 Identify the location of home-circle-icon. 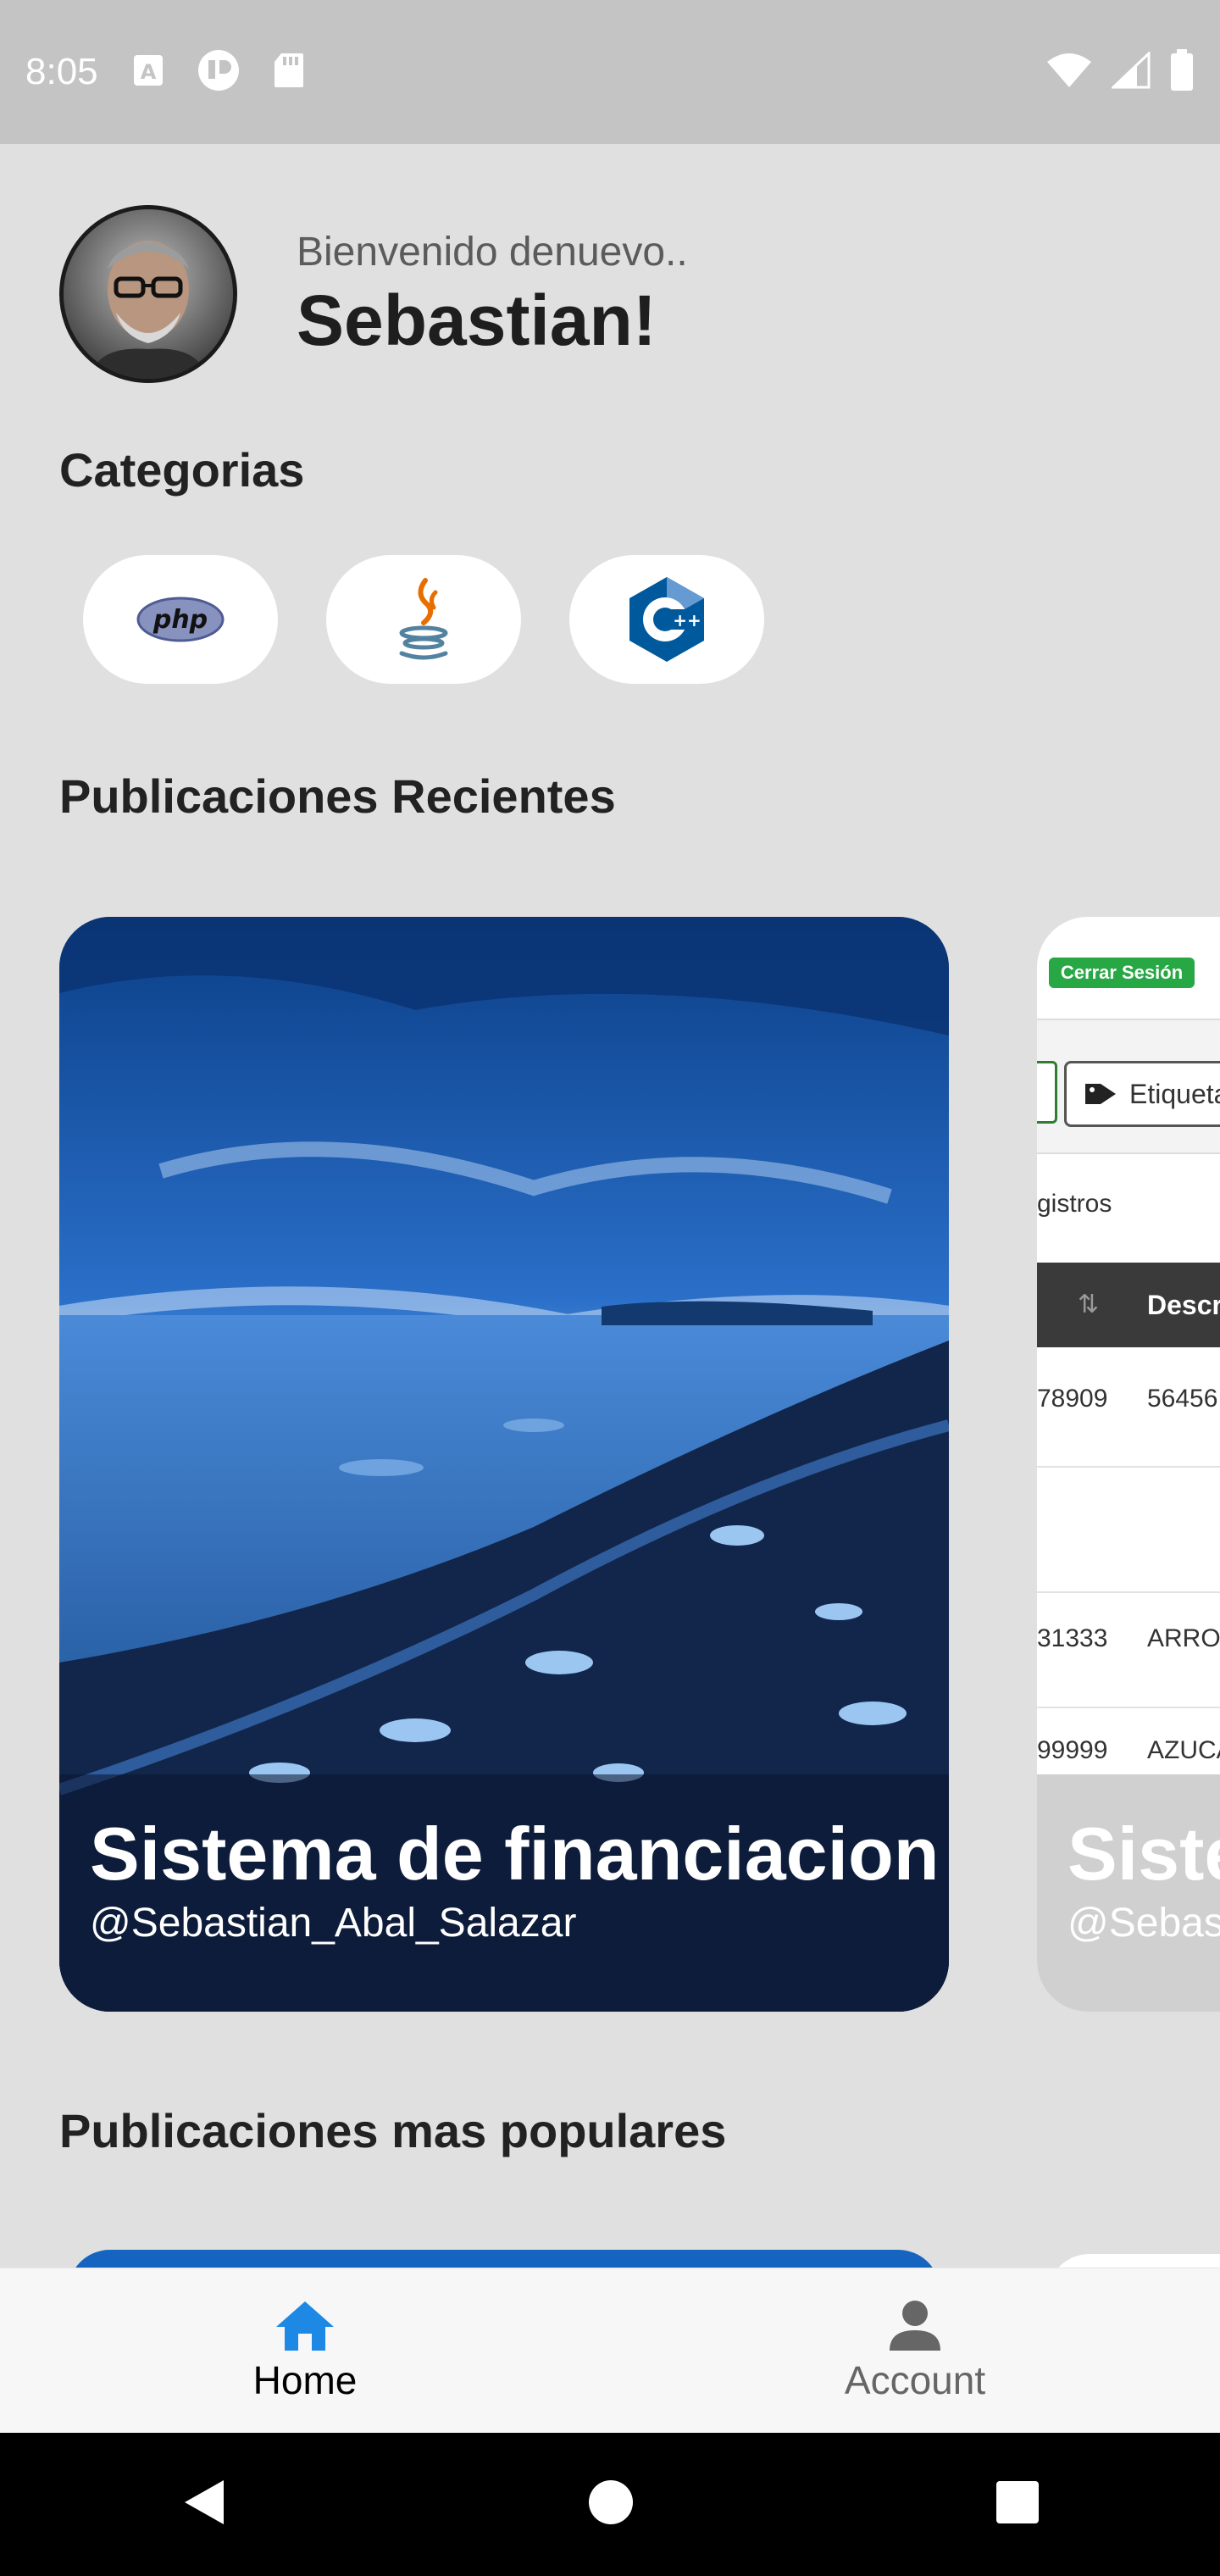
(611, 2504).